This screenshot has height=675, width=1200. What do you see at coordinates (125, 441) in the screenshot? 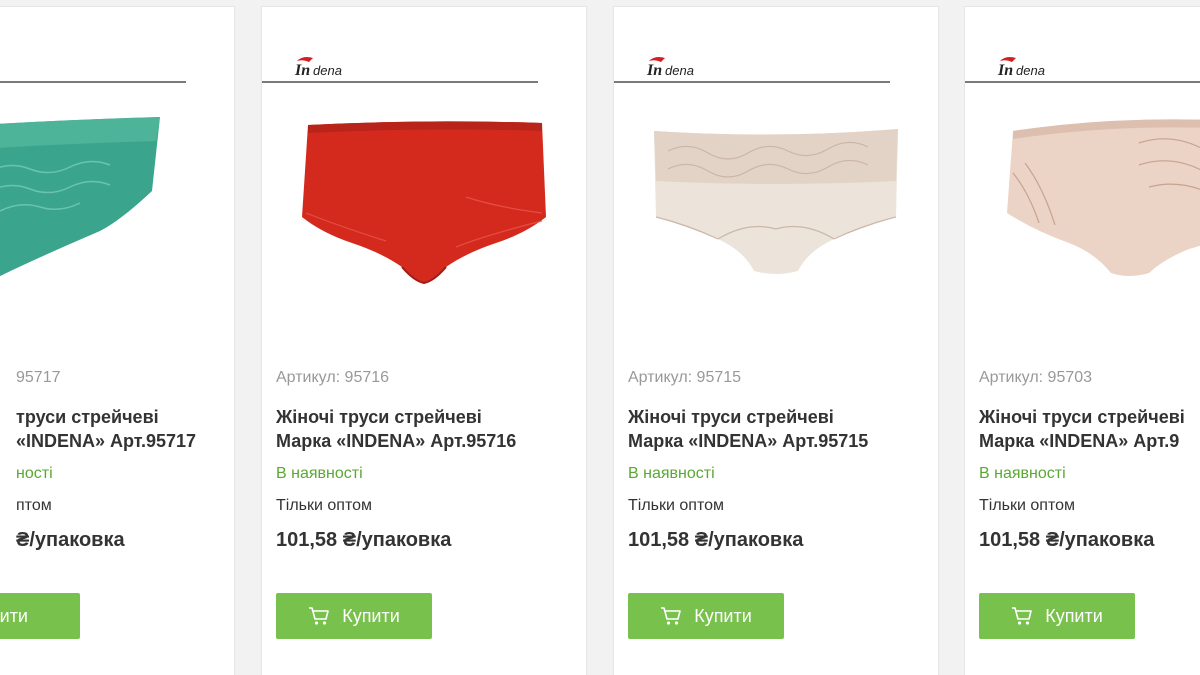
I see `product-title-line2: «INDENA» Арт.95717` at bounding box center [125, 441].